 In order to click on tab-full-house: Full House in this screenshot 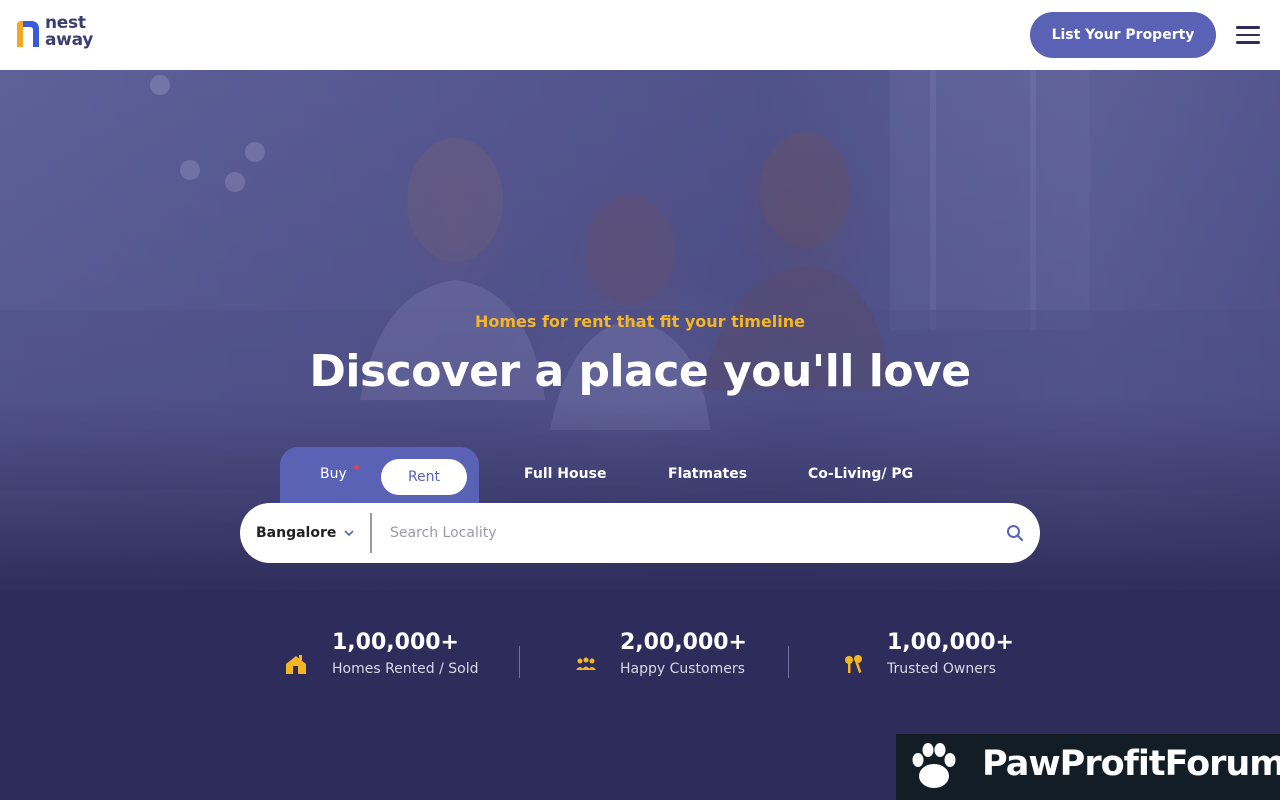, I will do `click(565, 474)`.